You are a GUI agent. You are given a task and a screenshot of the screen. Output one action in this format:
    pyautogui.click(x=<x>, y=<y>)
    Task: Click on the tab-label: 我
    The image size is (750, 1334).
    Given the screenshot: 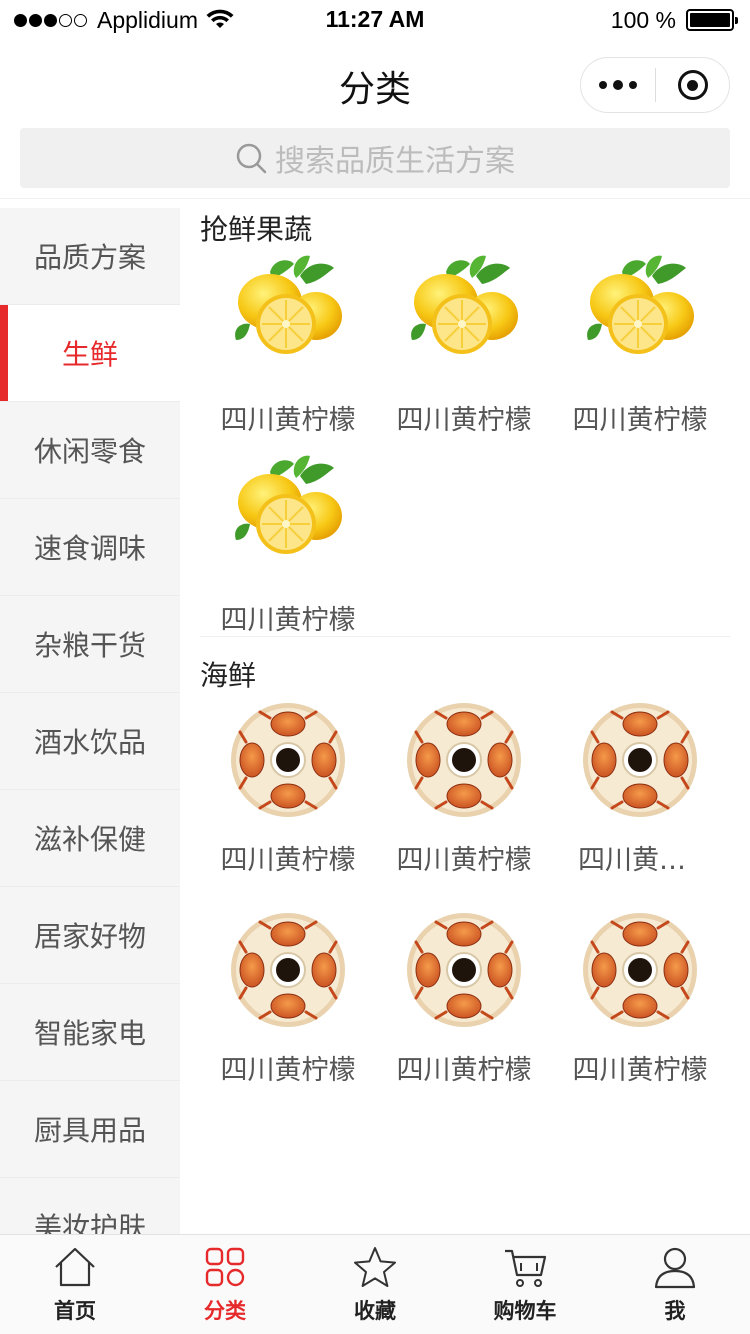 What is the action you would take?
    pyautogui.click(x=675, y=1311)
    